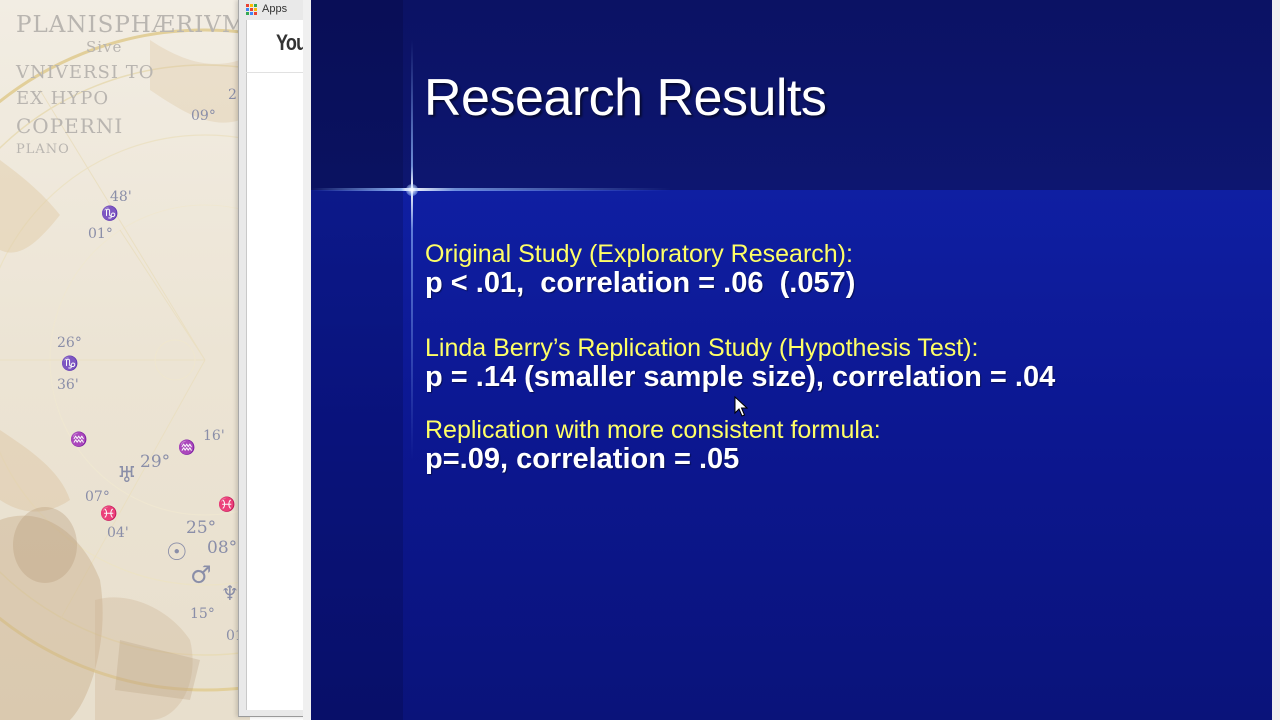 The image size is (1280, 720). I want to click on sun-symbol-icon: ☉, so click(177, 552).